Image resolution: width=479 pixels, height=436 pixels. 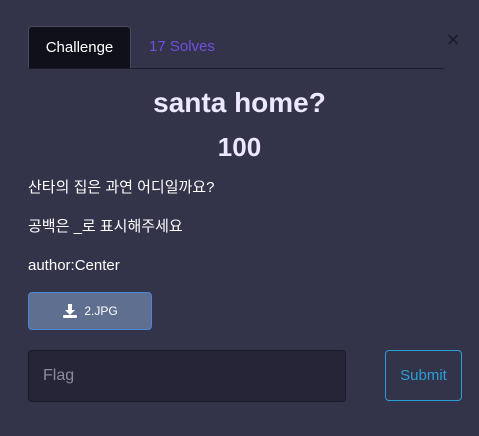 I want to click on file-download-button: 2.JPG, so click(x=90, y=311).